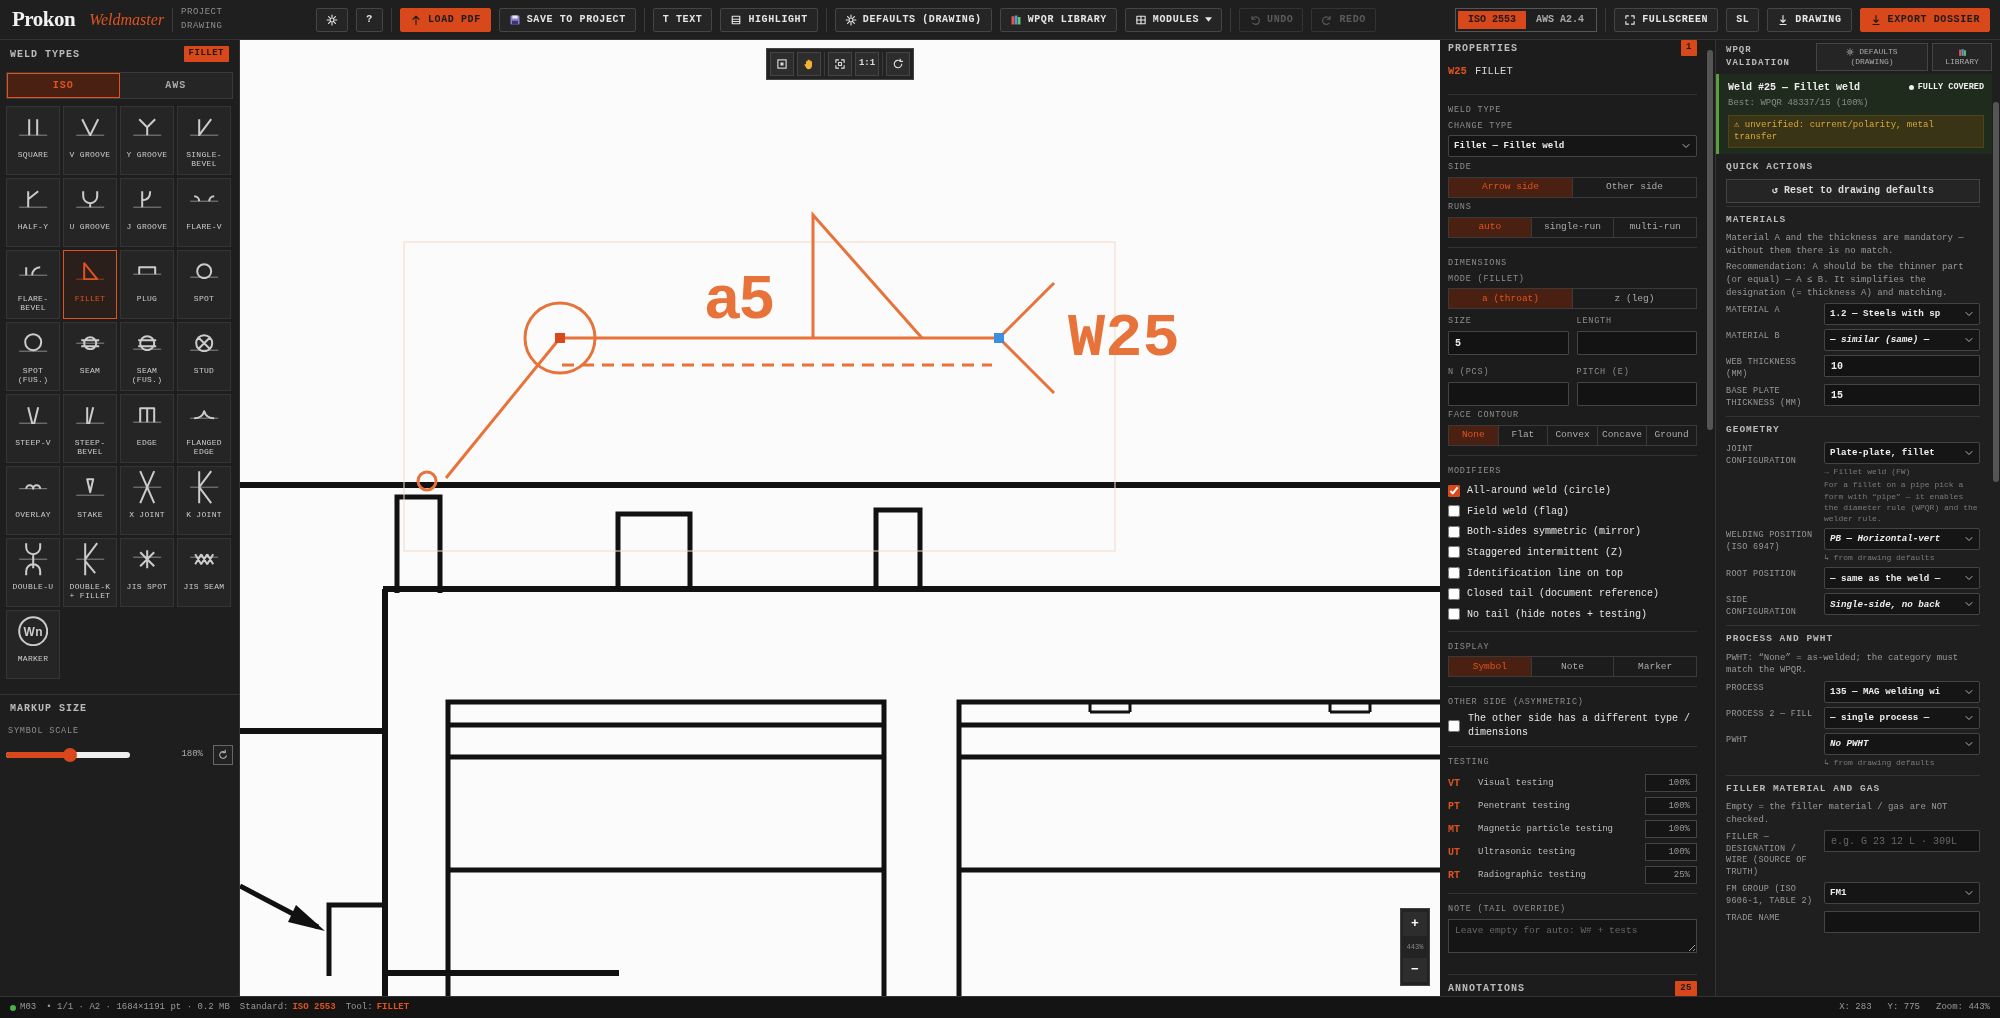 The width and height of the screenshot is (2000, 1018). What do you see at coordinates (1902, 893) in the screenshot?
I see `select-field: FM1` at bounding box center [1902, 893].